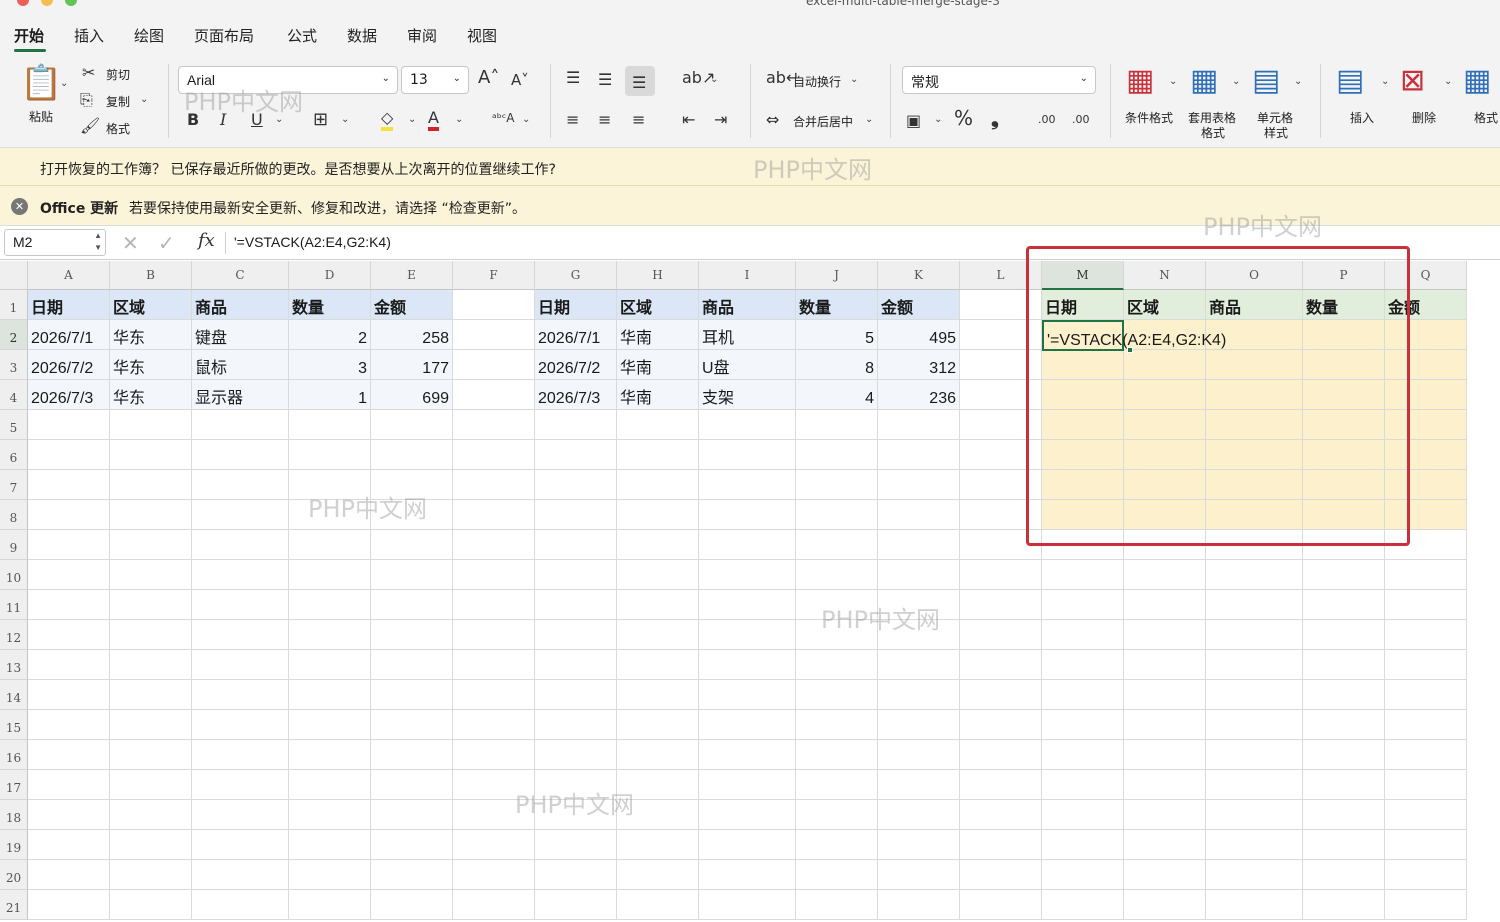 Image resolution: width=1500 pixels, height=922 pixels. Describe the element at coordinates (412, 305) in the screenshot. I see `header-cell: 金额` at that location.